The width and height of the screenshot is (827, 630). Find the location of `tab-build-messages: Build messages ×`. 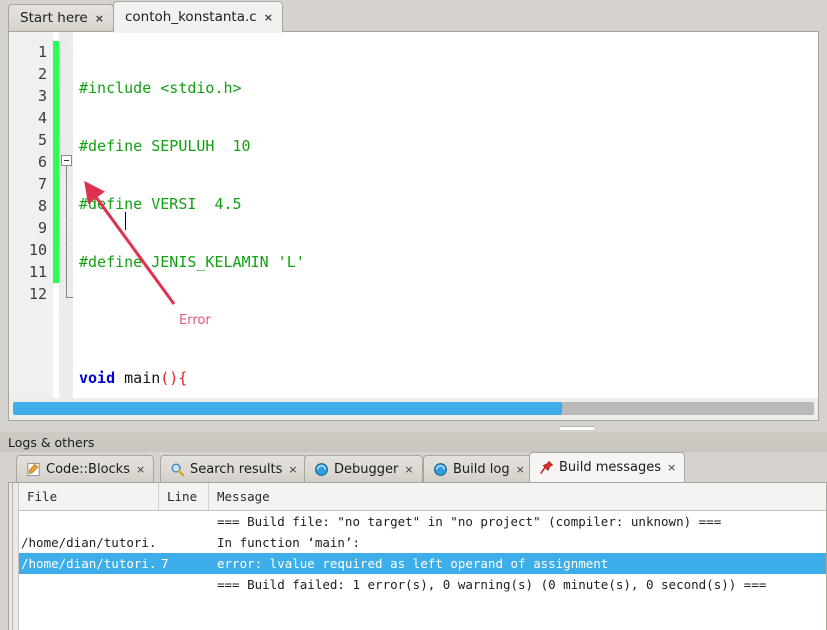

tab-build-messages: Build messages × is located at coordinates (607, 467).